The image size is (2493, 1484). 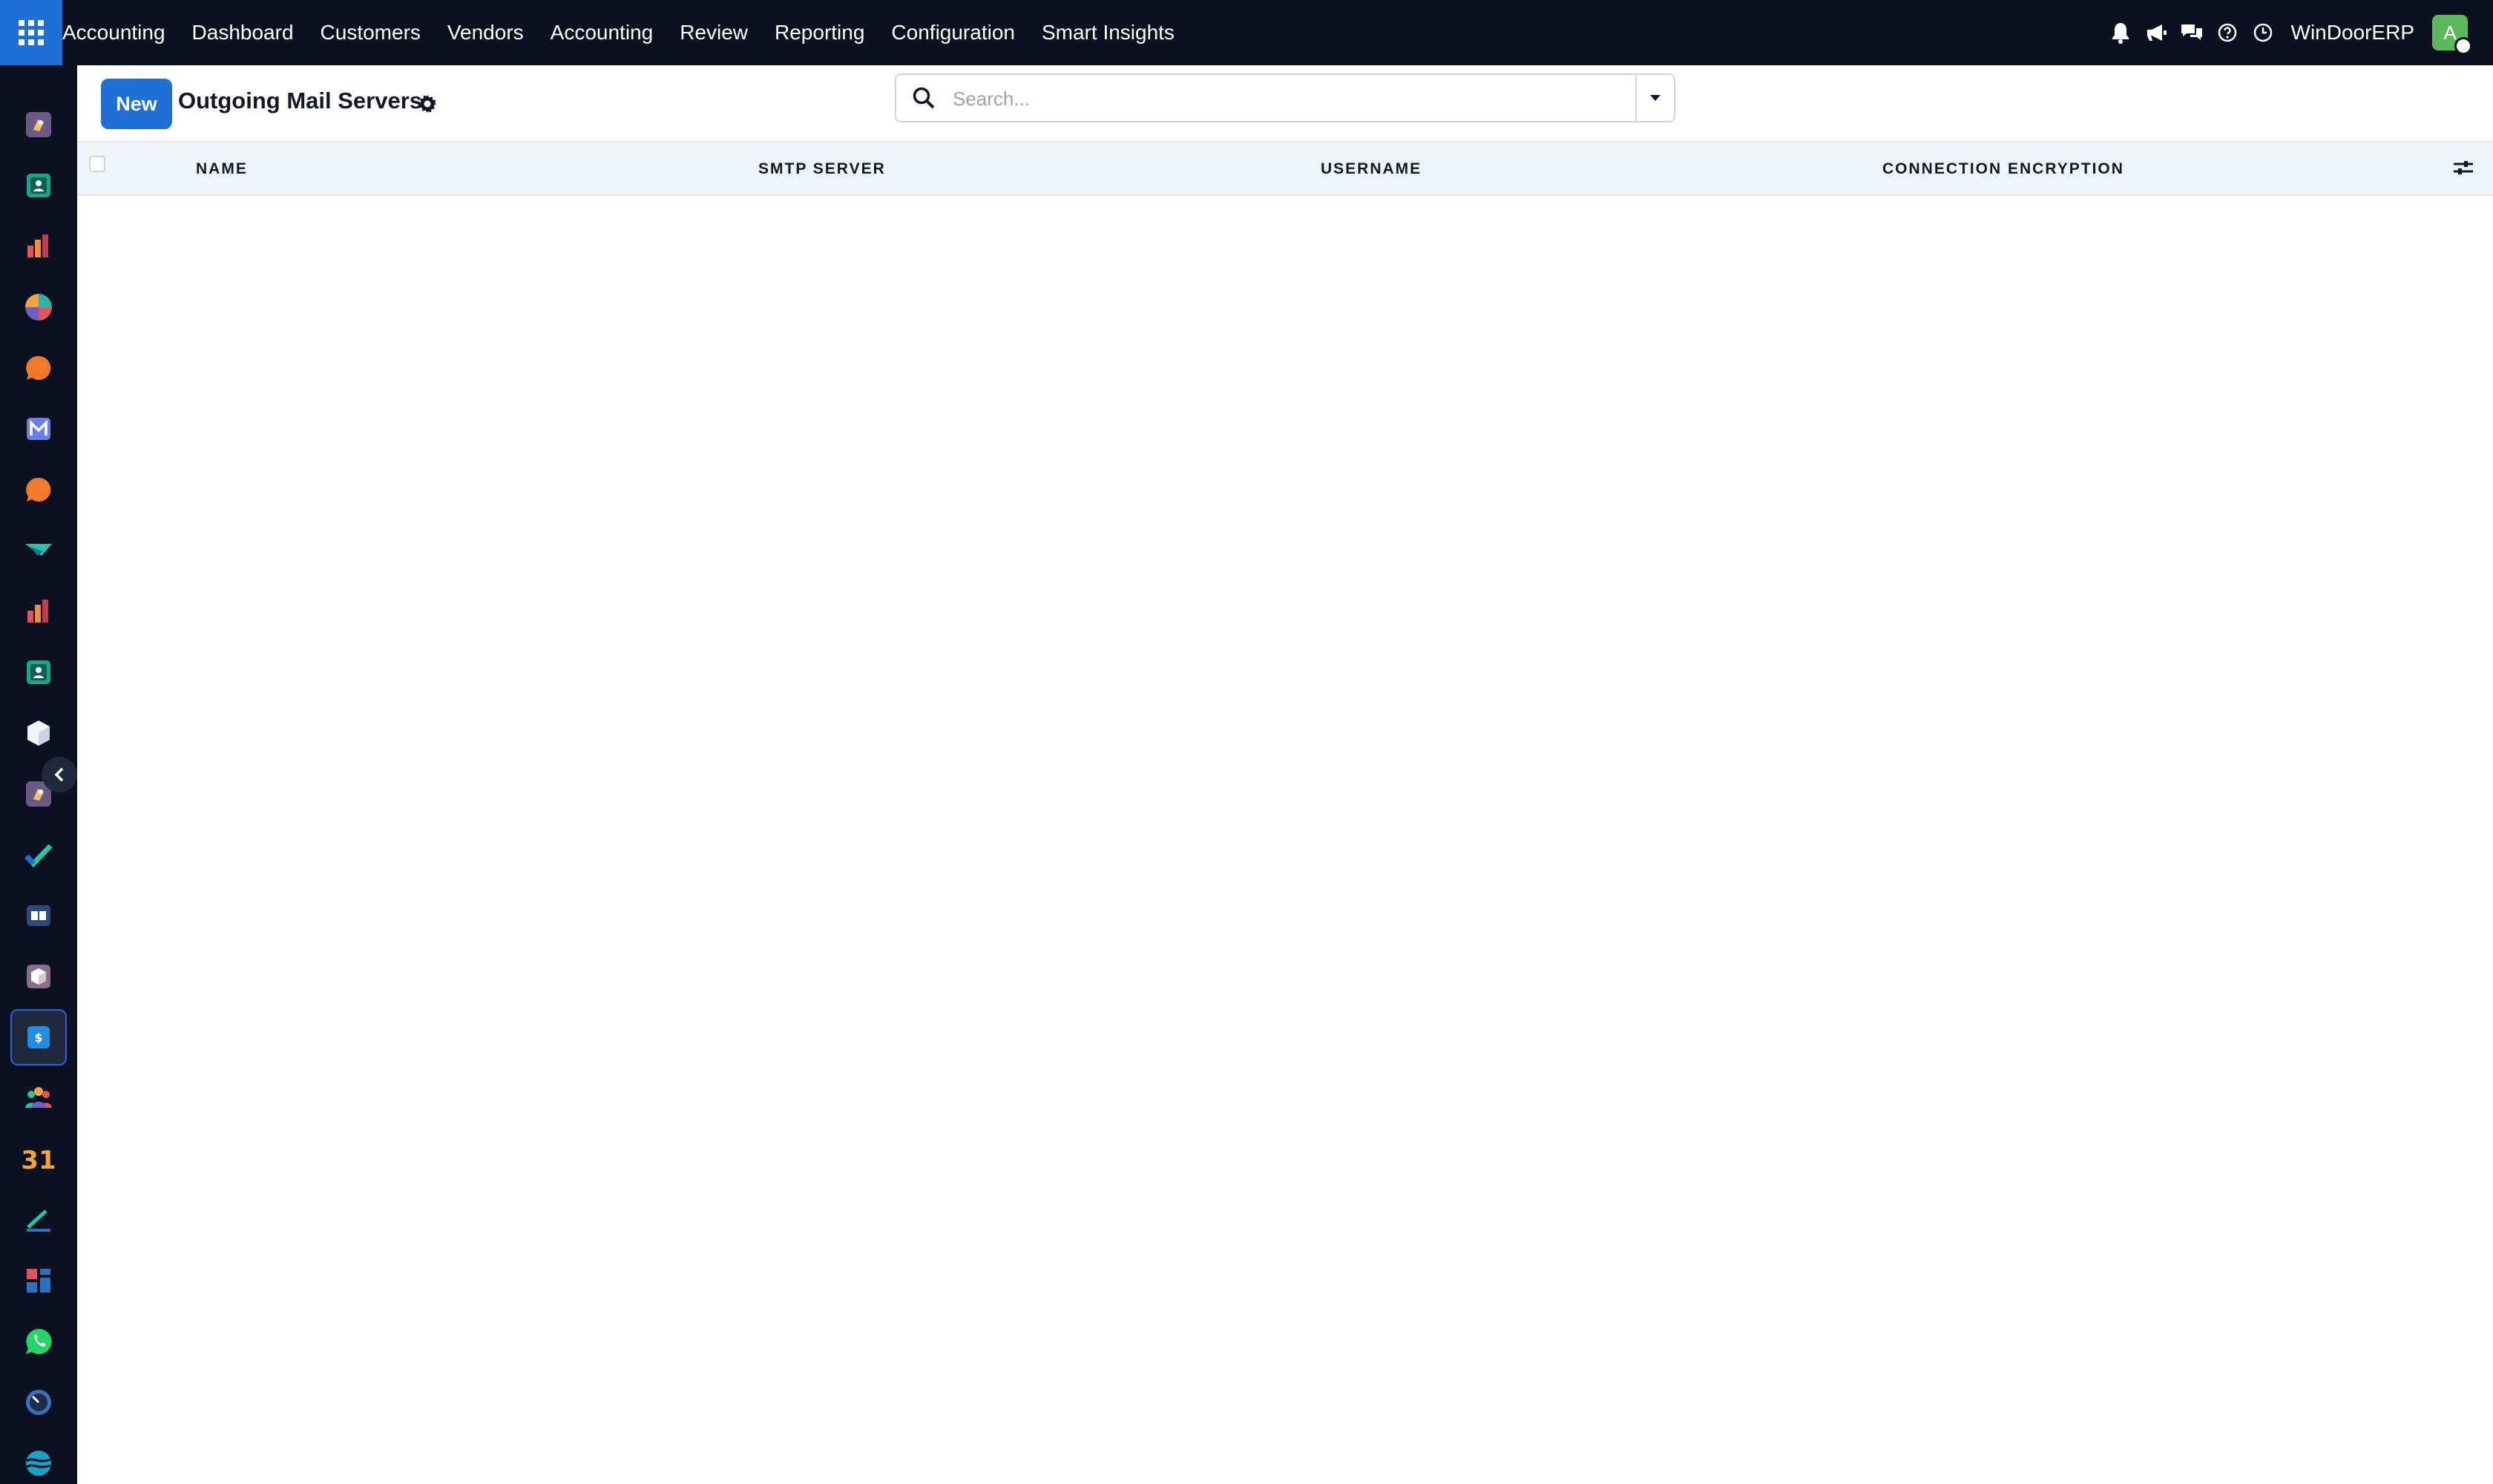 I want to click on bell-icon, so click(x=2120, y=32).